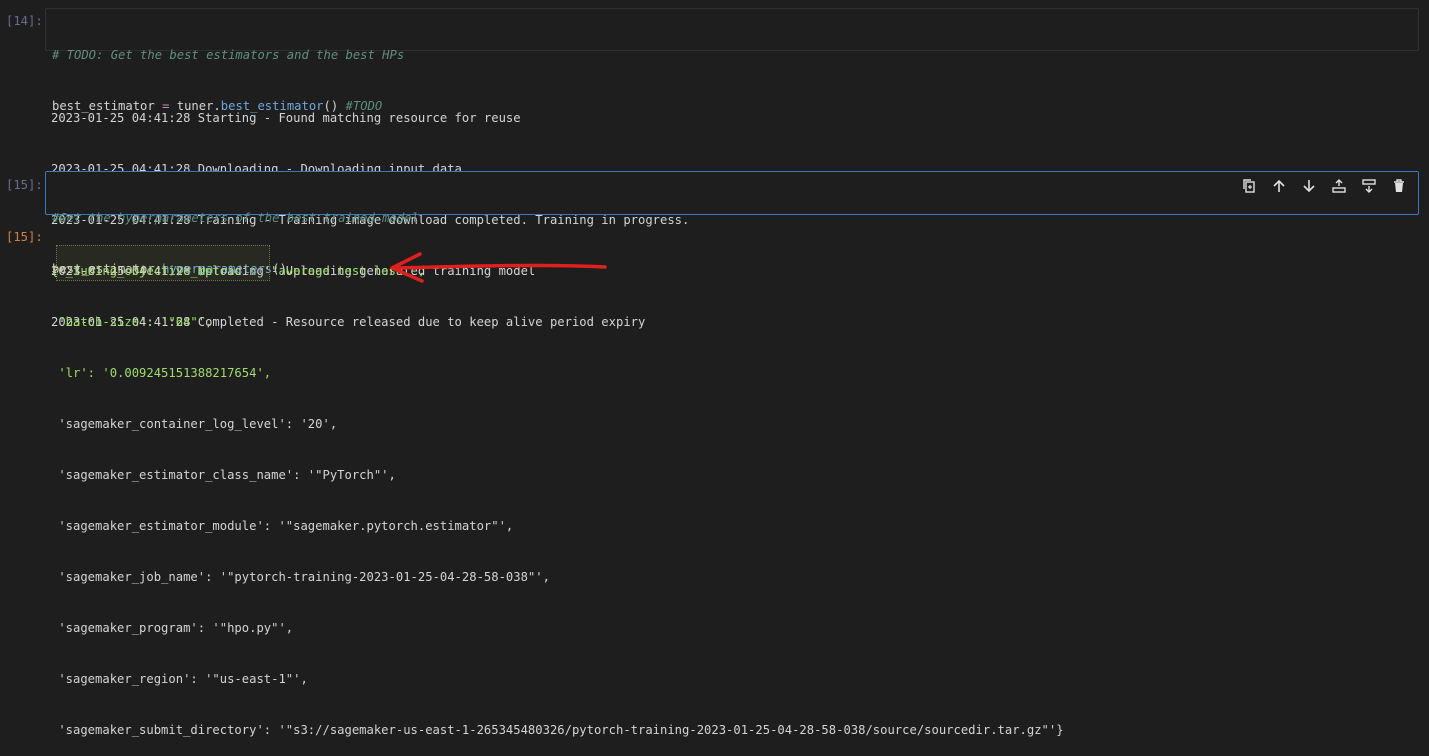 The height and width of the screenshot is (756, 1429). Describe the element at coordinates (1369, 186) in the screenshot. I see `insert-below-icon` at that location.